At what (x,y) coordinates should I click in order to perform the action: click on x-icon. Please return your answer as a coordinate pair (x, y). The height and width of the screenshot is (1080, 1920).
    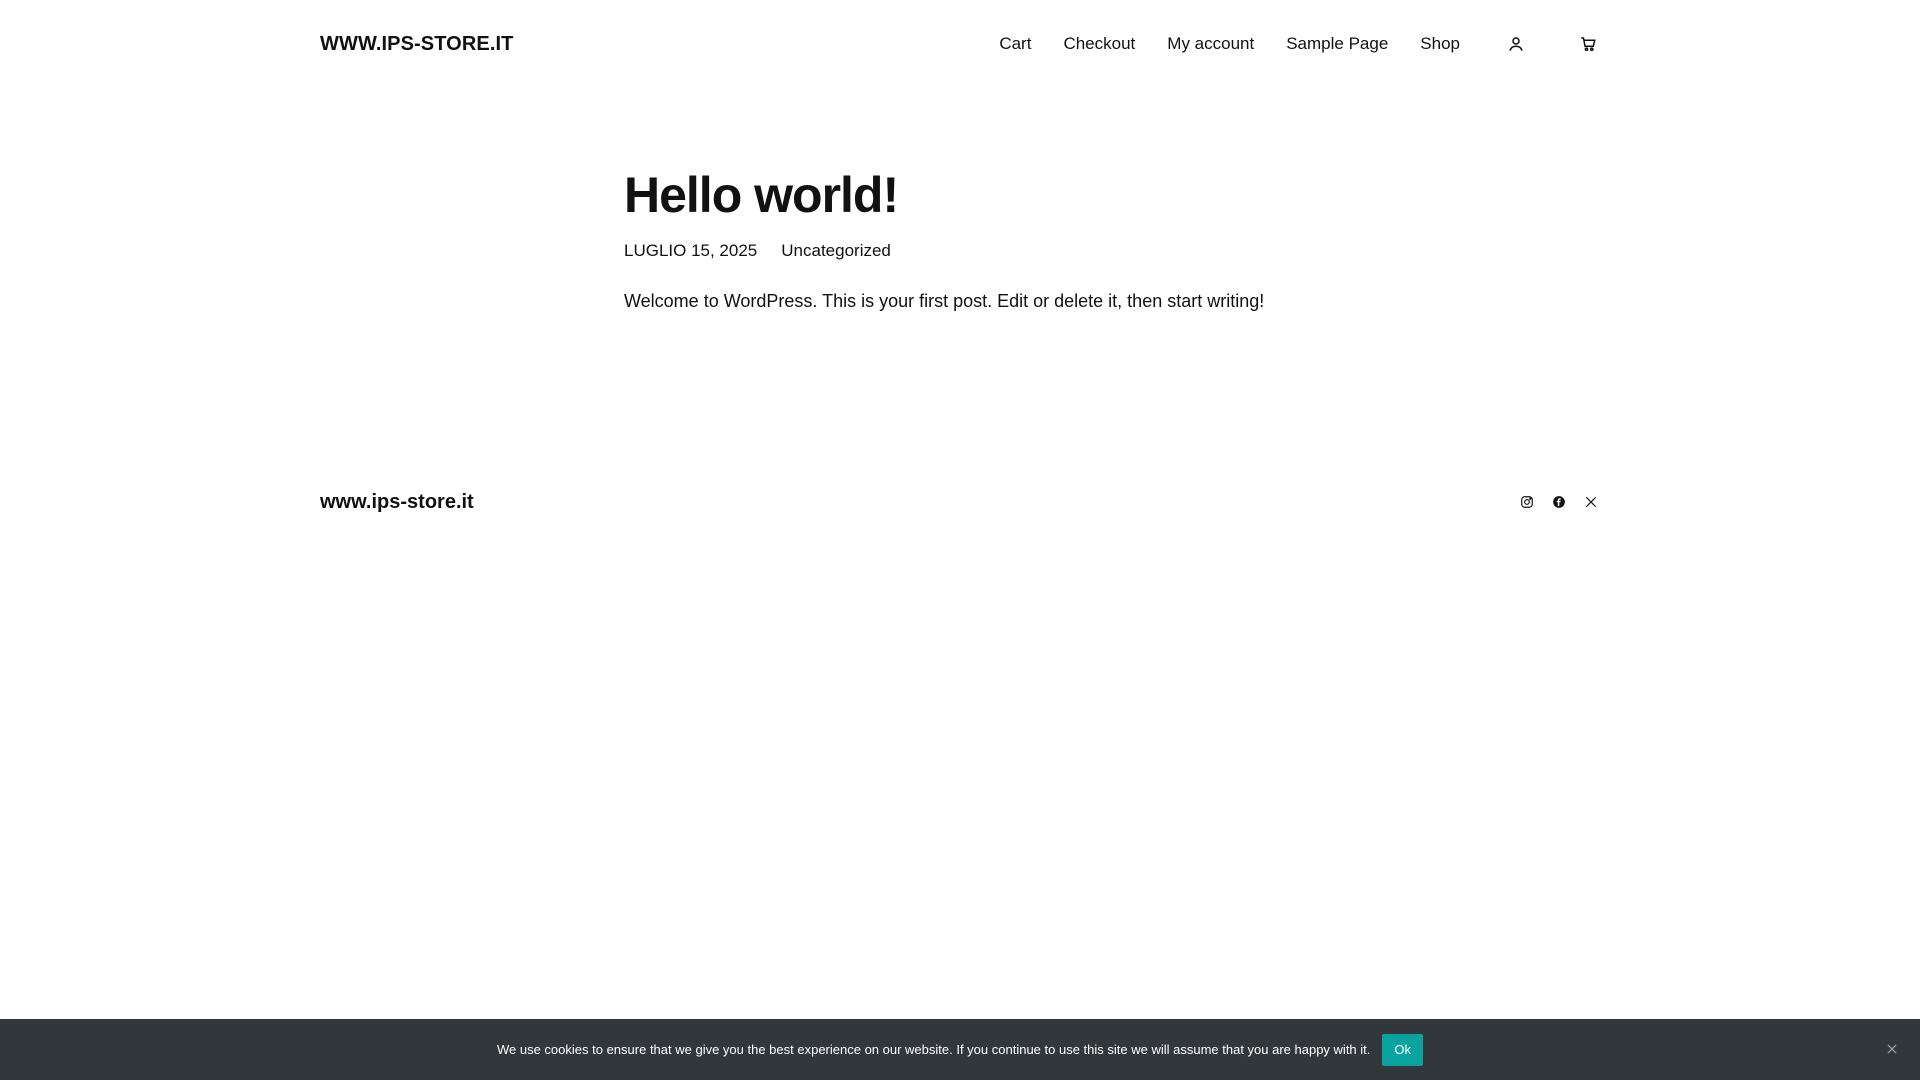
    Looking at the image, I should click on (1591, 502).